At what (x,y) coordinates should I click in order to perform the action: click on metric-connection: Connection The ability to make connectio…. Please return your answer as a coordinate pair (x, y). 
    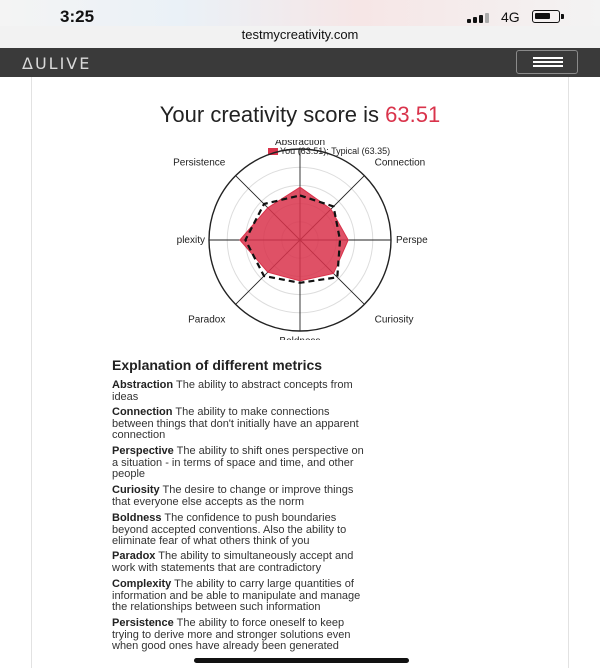
    Looking at the image, I should click on (303, 424).